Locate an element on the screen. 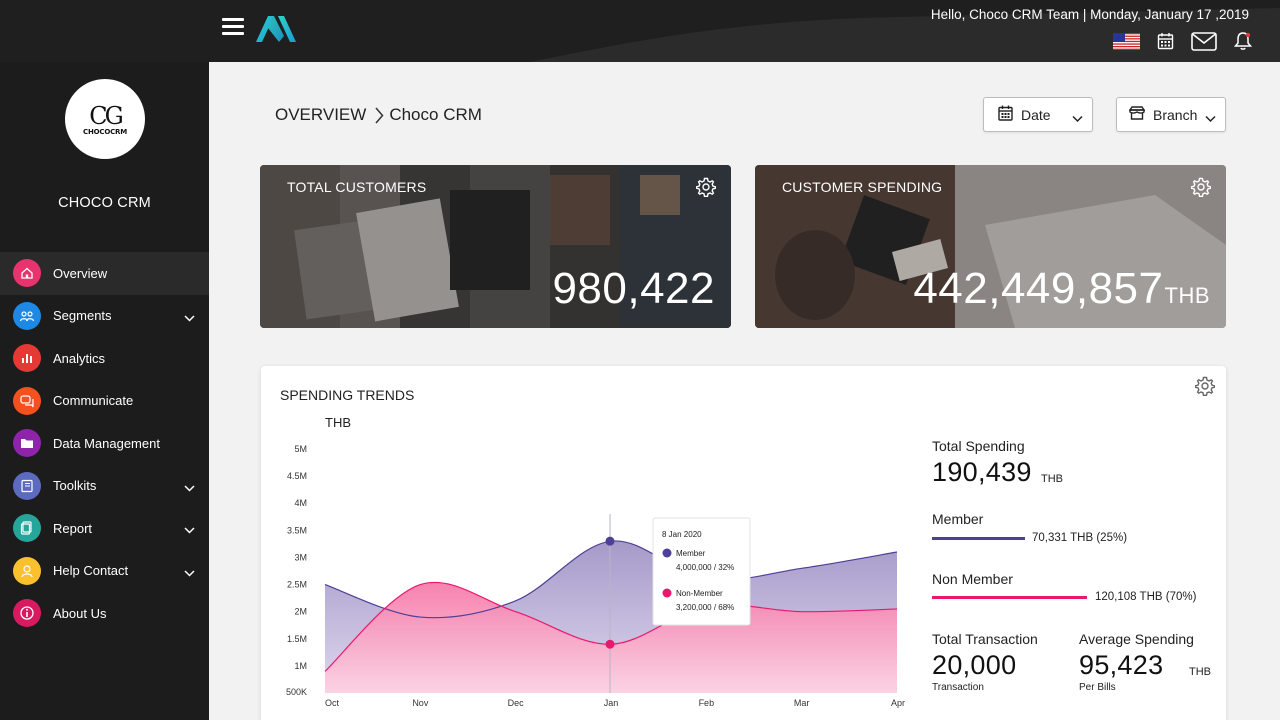  member-value: 70,331 THB (25%) is located at coordinates (1080, 538).